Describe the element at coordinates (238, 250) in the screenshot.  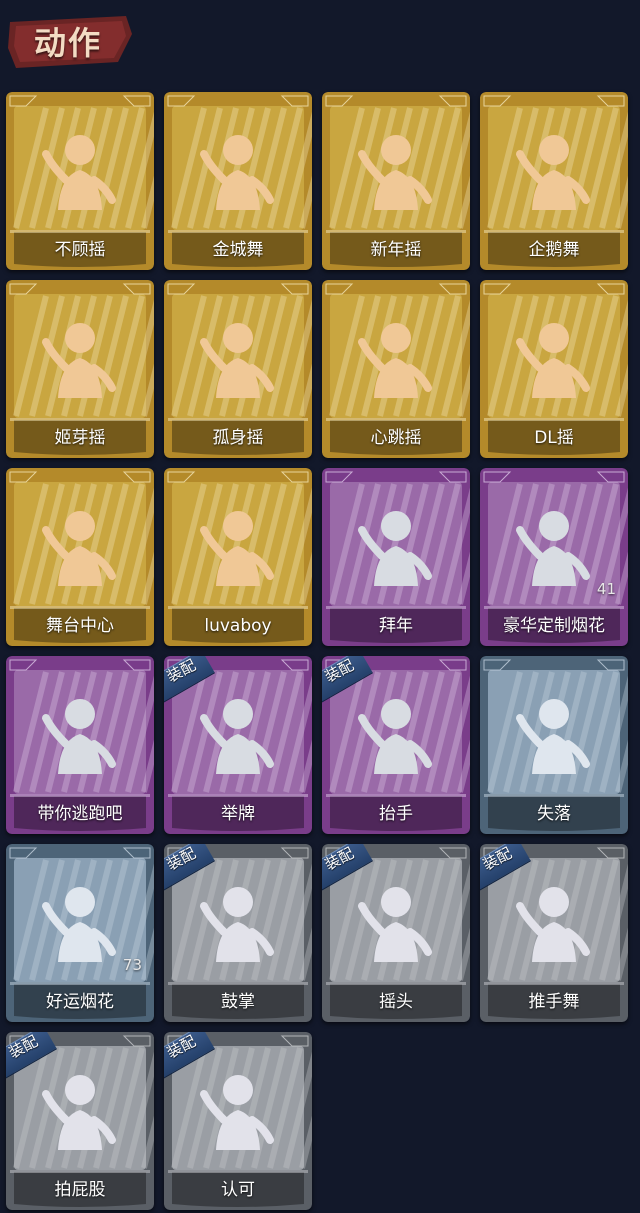
I see `action-name: 金城舞` at that location.